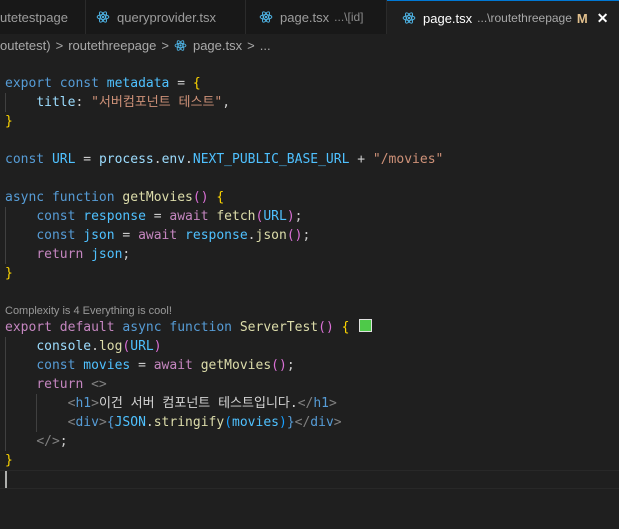 The image size is (619, 529). I want to click on token-punct: :, so click(83, 102).